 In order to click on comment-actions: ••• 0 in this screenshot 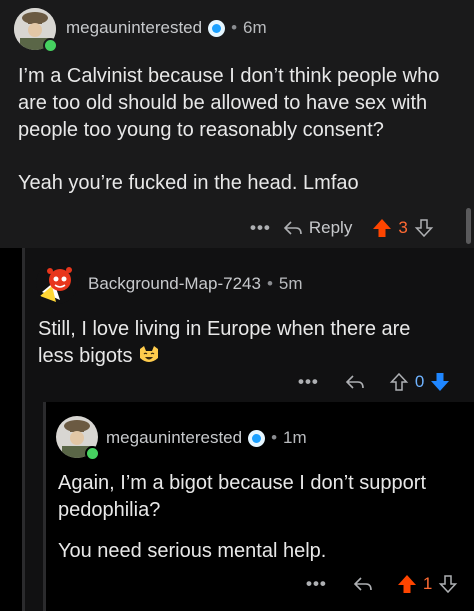, I will do `click(374, 382)`.